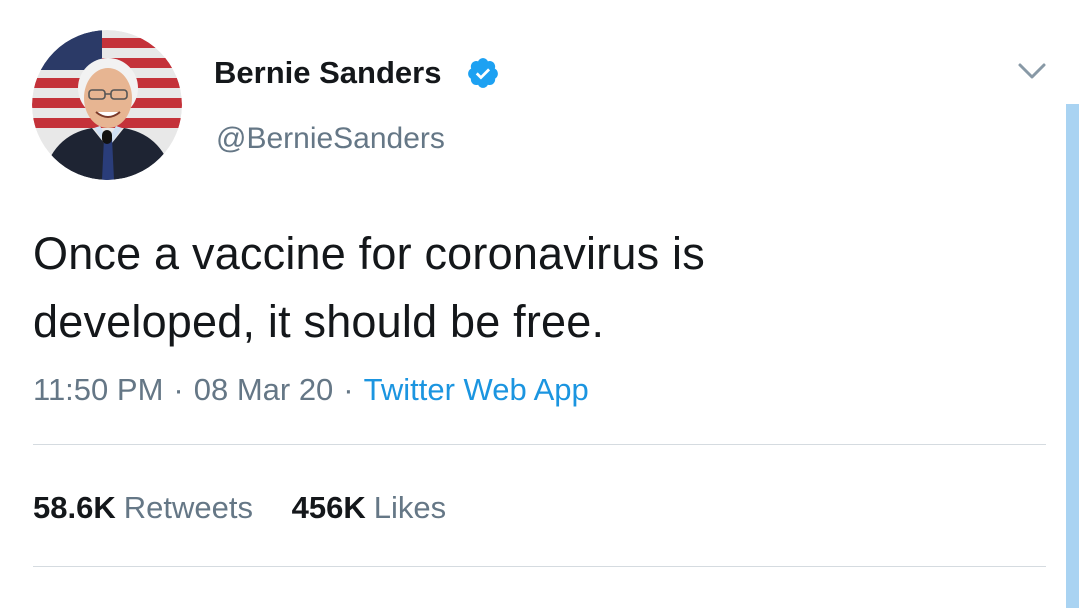 This screenshot has width=1079, height=608. What do you see at coordinates (264, 389) in the screenshot?
I see `tweet-date: 08 Mar 20` at bounding box center [264, 389].